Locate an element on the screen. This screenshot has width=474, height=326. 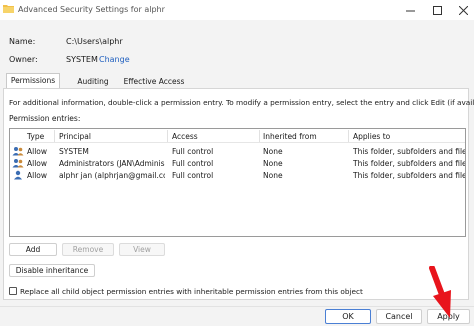
minimize-icon is located at coordinates (410, 10).